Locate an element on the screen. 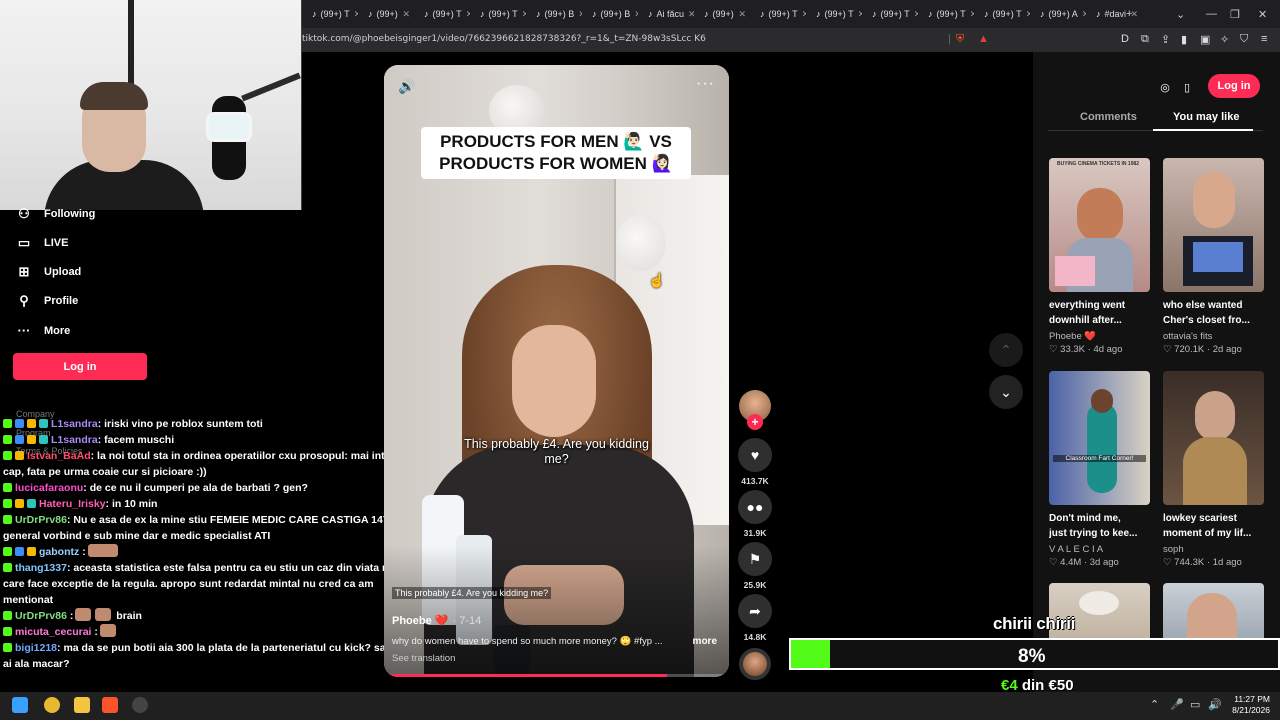 This screenshot has height=720, width=1280. system-clock: 11:27 PM 8/21/2026 is located at coordinates (1248, 705).